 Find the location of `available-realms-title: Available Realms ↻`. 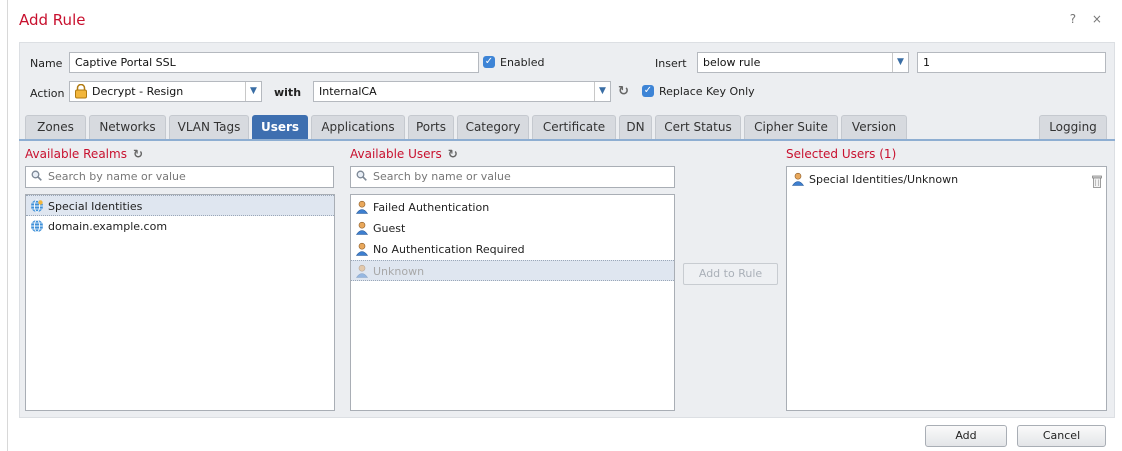

available-realms-title: Available Realms ↻ is located at coordinates (84, 154).